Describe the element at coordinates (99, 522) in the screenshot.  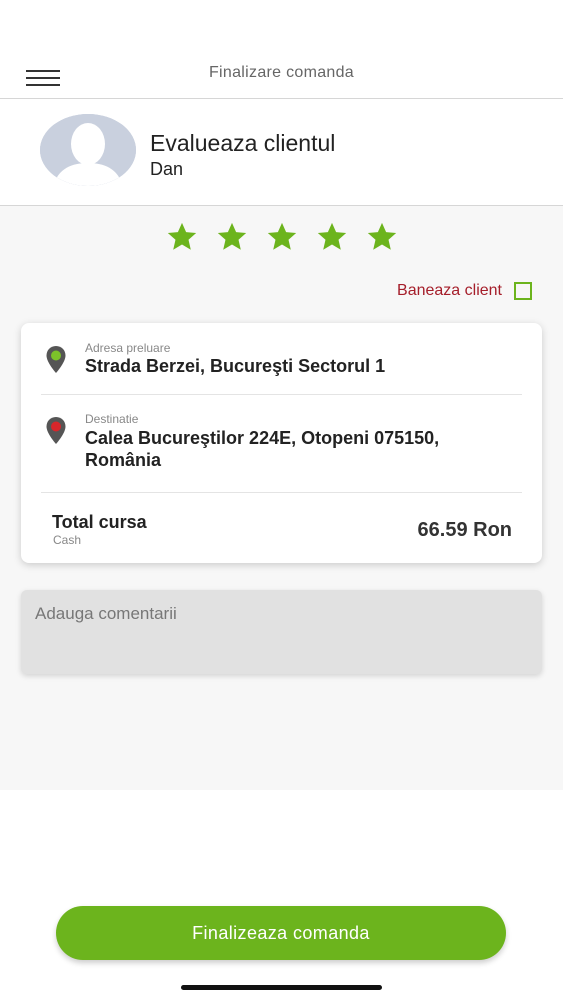
I see `total-label: Total cursa` at that location.